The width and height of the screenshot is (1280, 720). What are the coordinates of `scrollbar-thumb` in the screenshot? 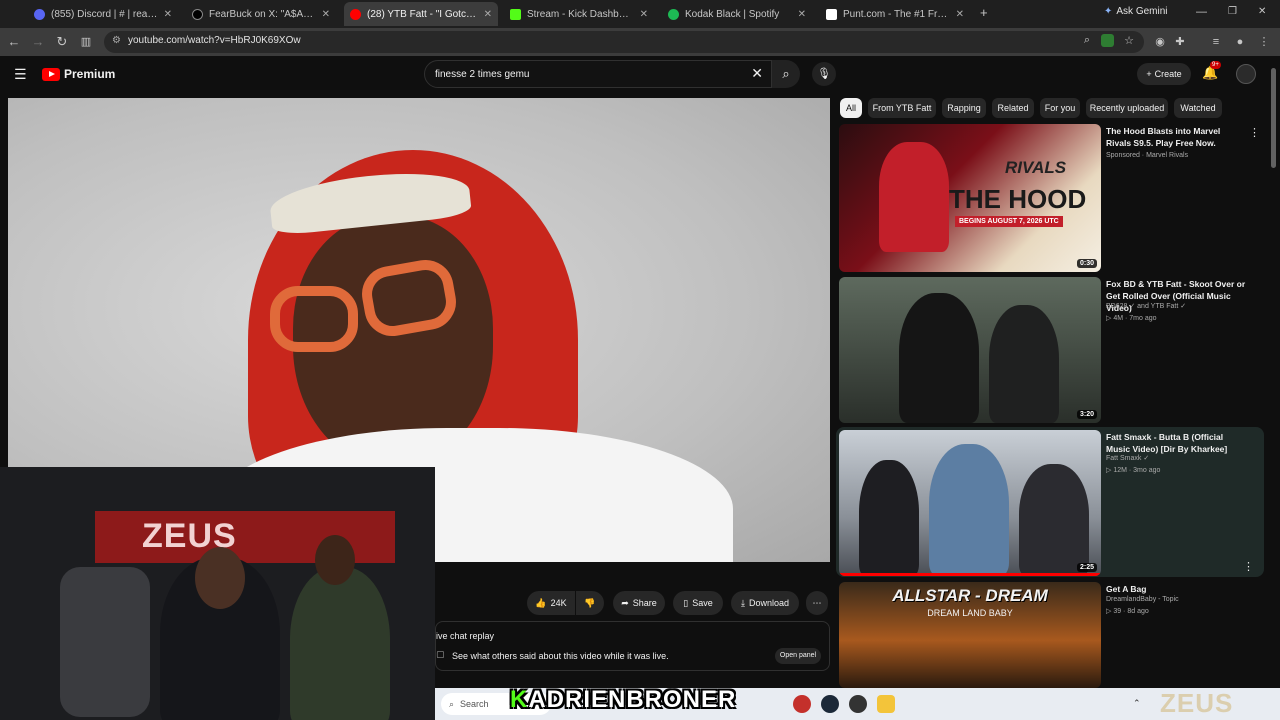 It's located at (1273, 118).